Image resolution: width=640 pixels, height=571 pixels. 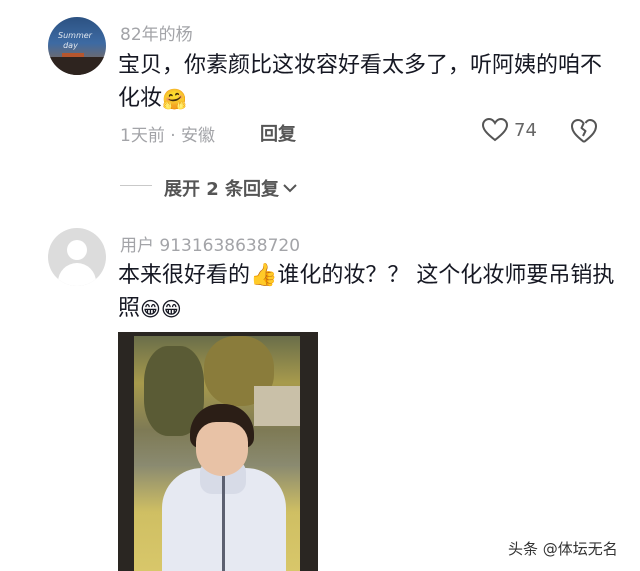 What do you see at coordinates (136, 185) in the screenshot?
I see `divider` at bounding box center [136, 185].